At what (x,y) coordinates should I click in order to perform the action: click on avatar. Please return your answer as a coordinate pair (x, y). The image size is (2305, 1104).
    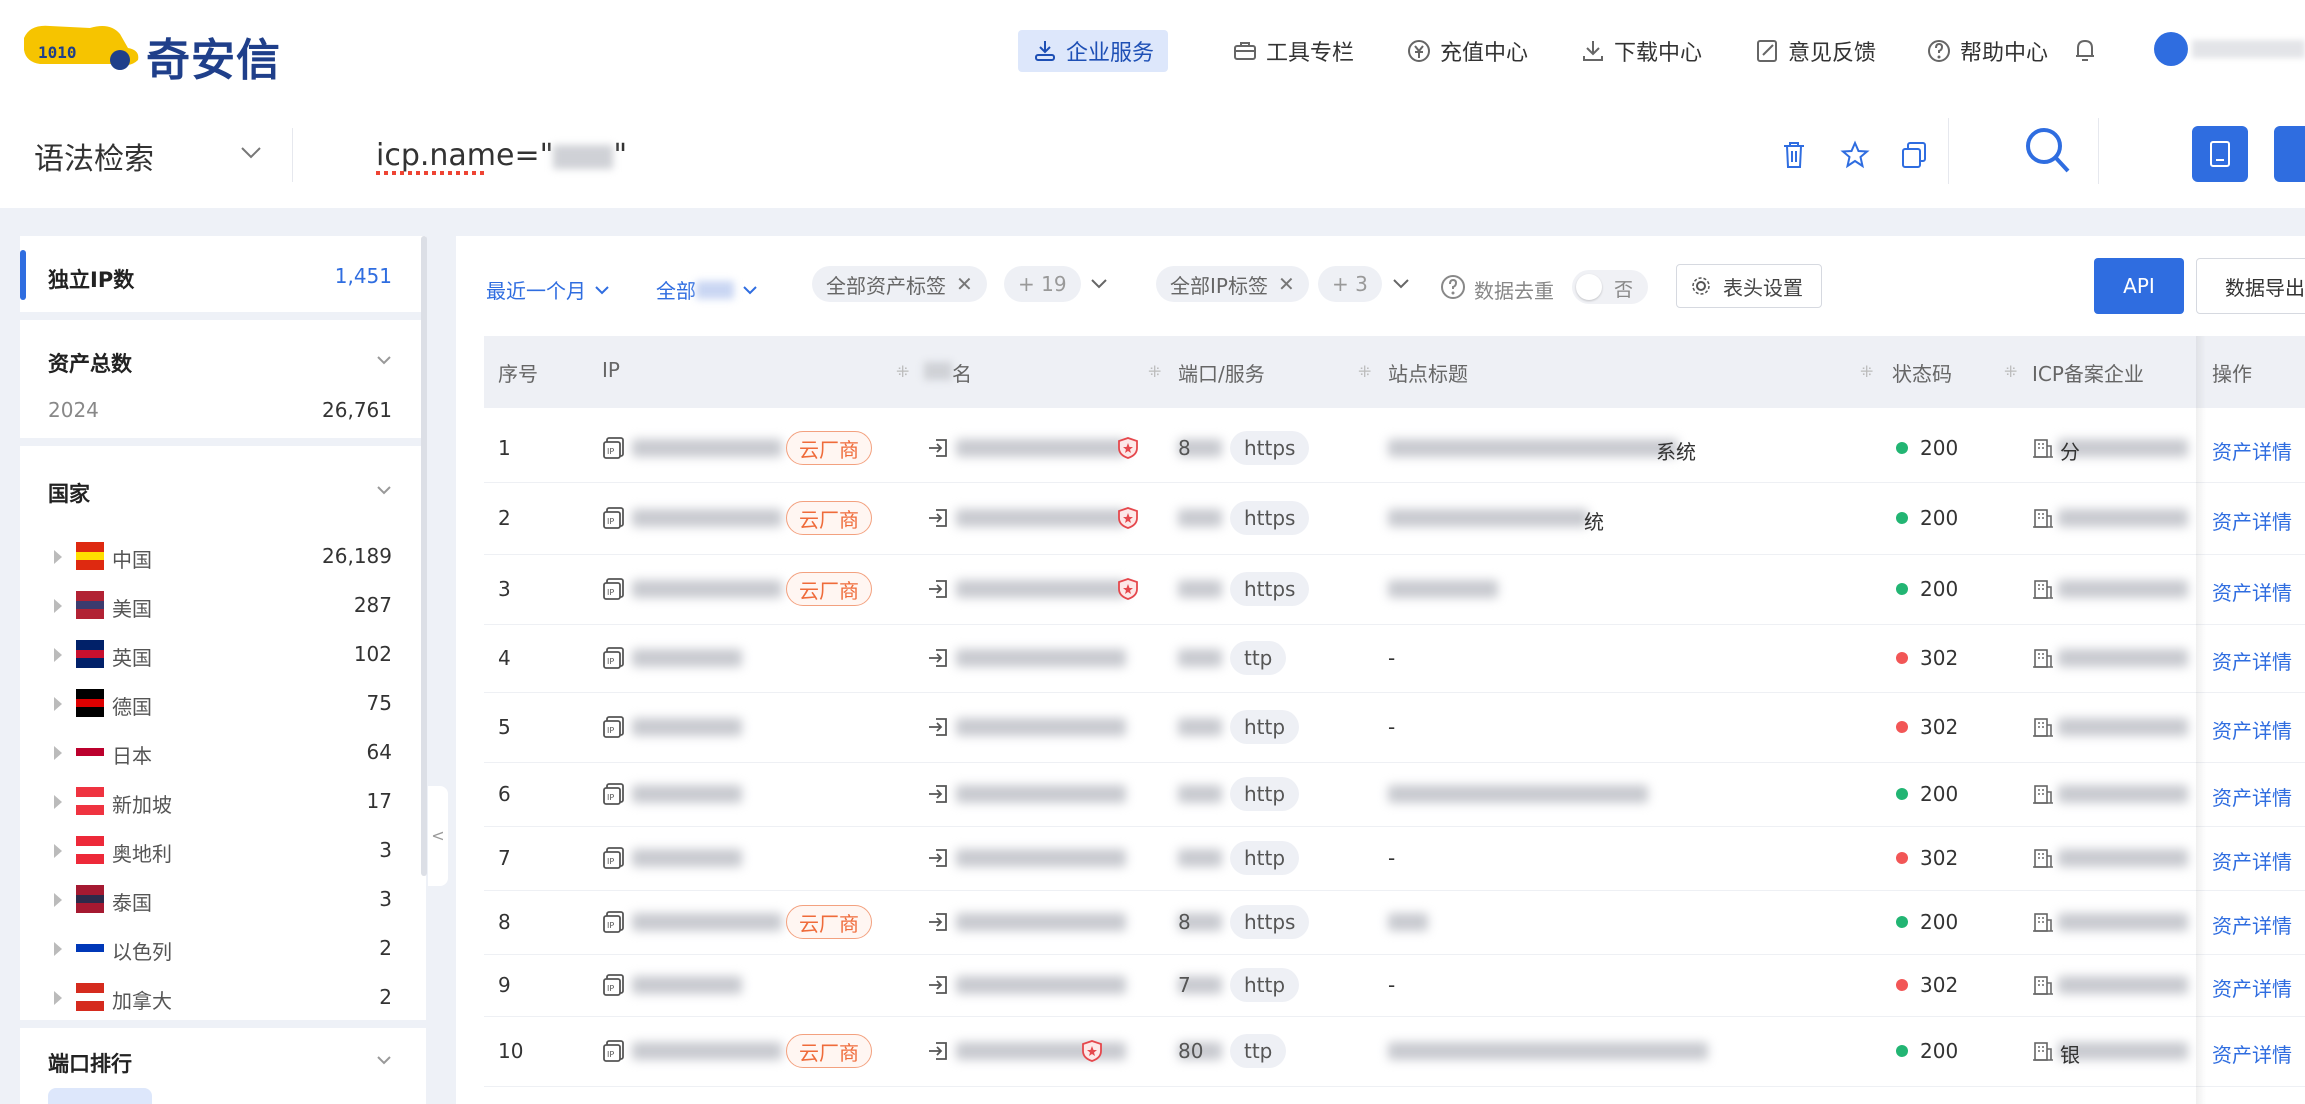
    Looking at the image, I should click on (2171, 49).